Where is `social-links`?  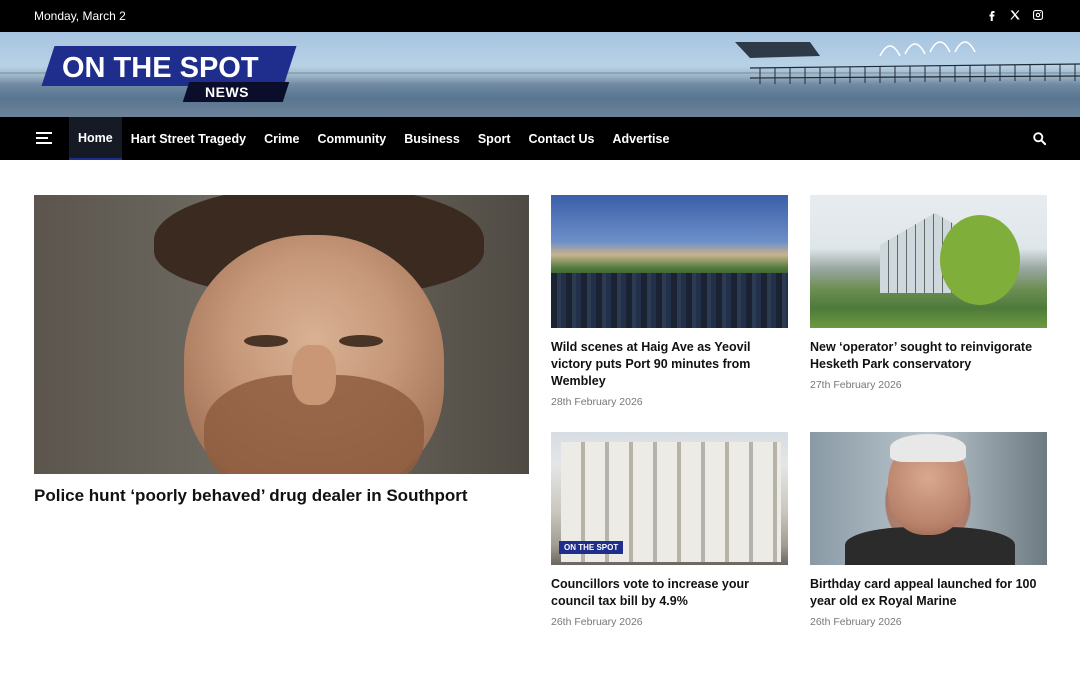
social-links is located at coordinates (1014, 15).